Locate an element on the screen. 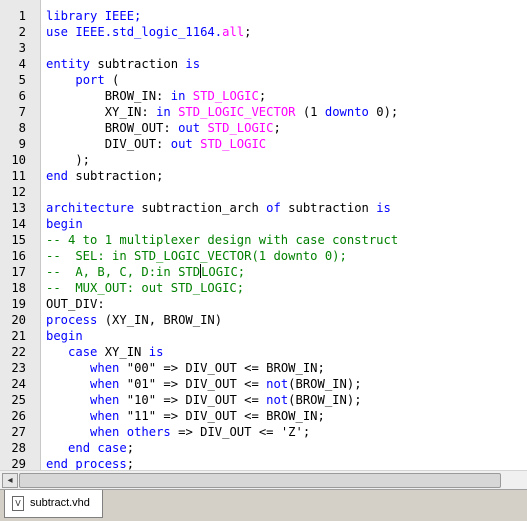  code-line: 25 when "10" => DIV_OUT <= not(BROW_IN); is located at coordinates (263, 400).